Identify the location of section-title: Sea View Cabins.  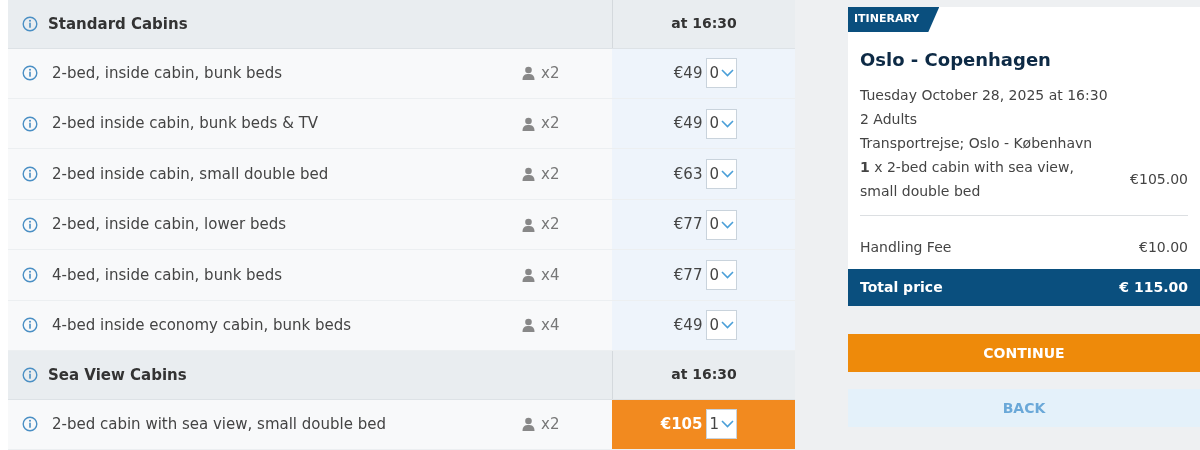
(117, 375).